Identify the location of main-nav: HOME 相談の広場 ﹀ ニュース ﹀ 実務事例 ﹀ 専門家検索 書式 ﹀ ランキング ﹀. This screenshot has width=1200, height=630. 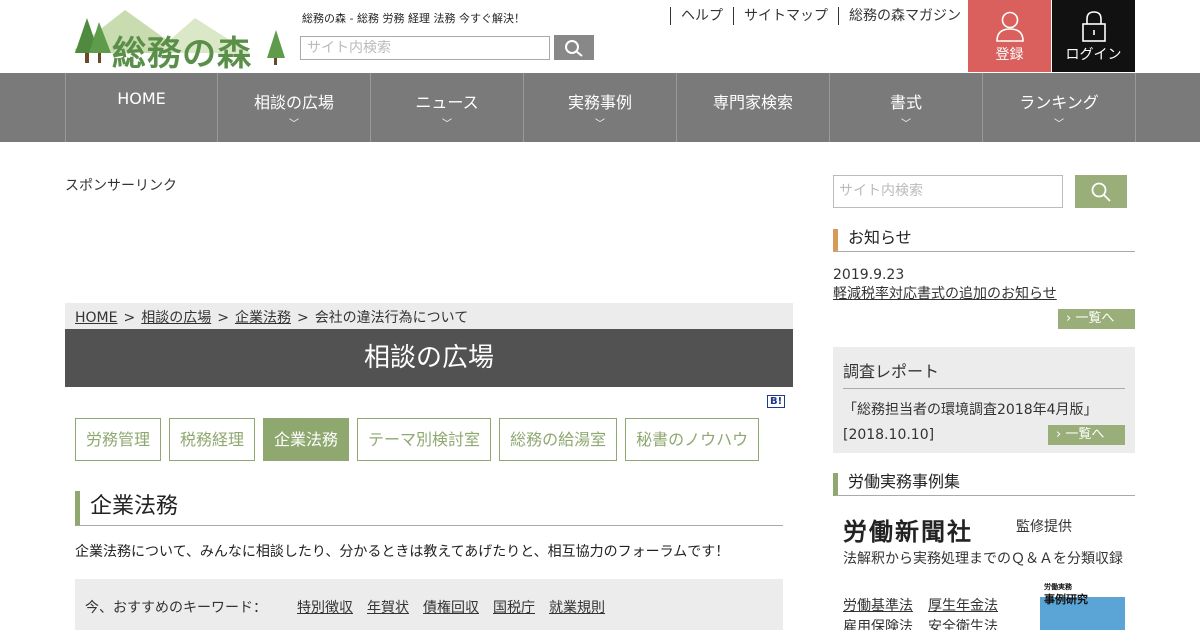
(600, 107).